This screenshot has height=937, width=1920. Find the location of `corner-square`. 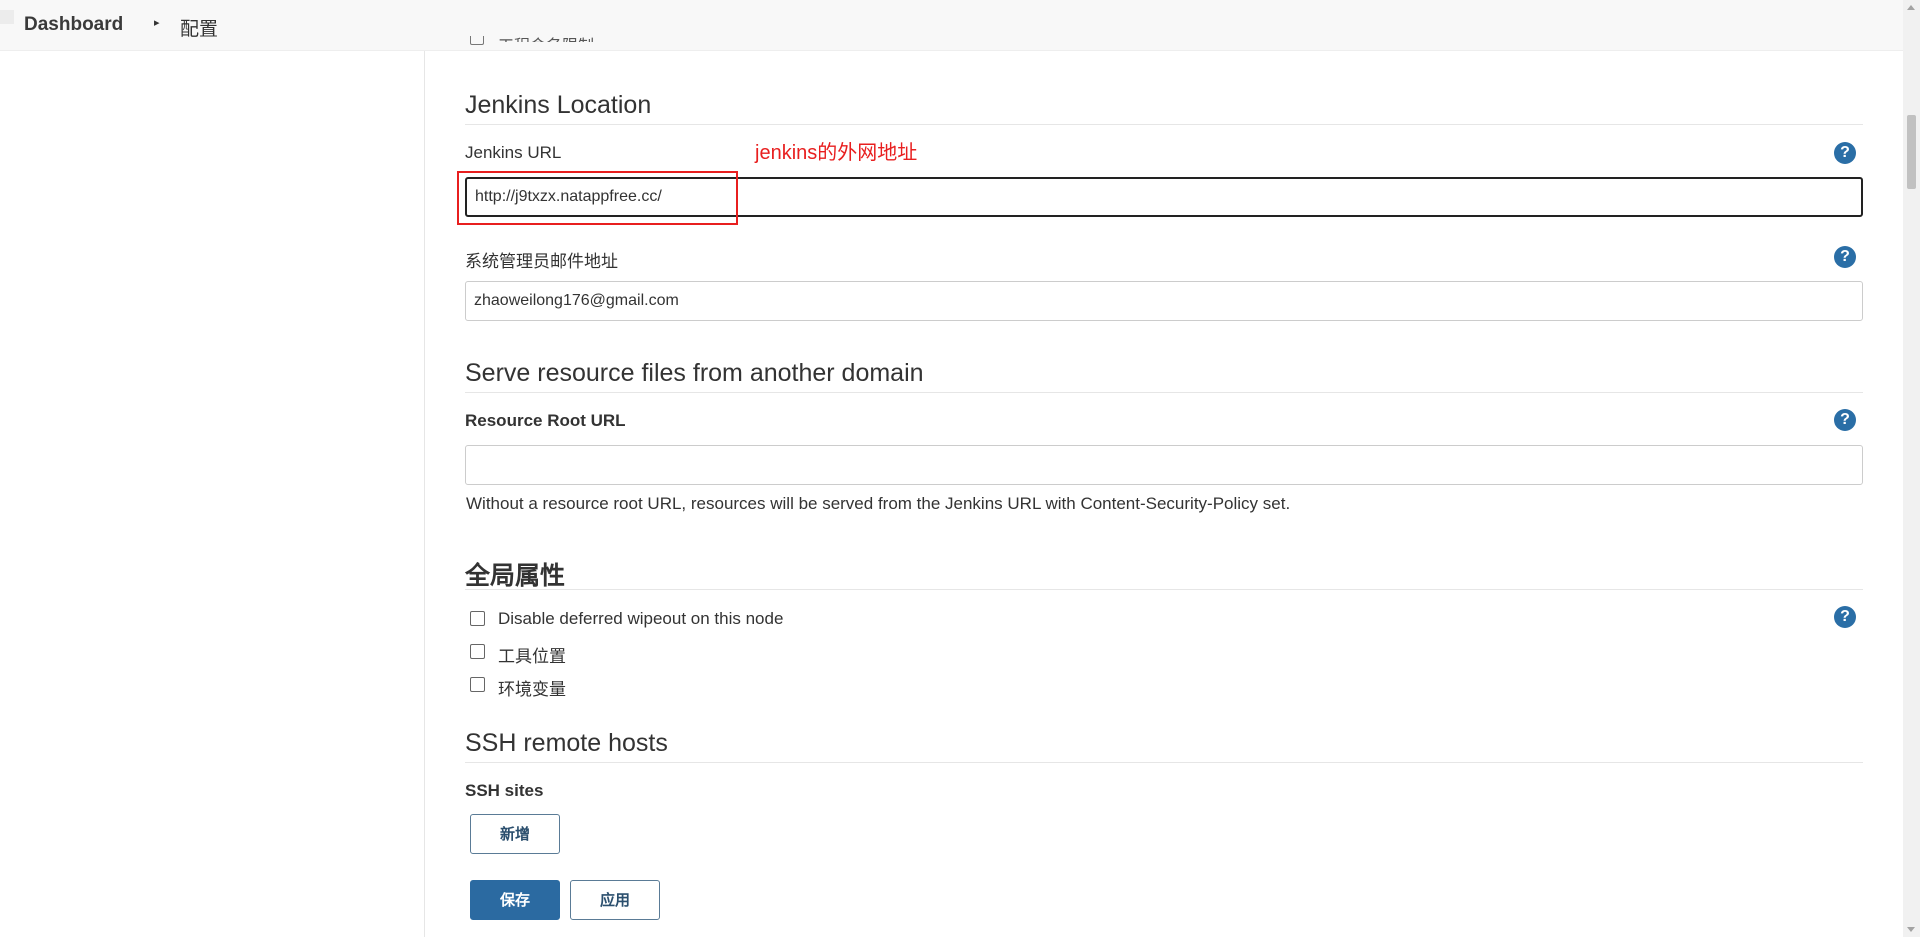

corner-square is located at coordinates (7, 17).